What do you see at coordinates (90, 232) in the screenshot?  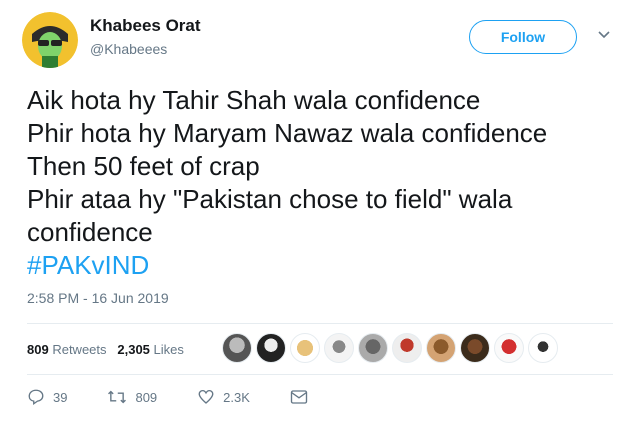 I see `tweet-line: confidence` at bounding box center [90, 232].